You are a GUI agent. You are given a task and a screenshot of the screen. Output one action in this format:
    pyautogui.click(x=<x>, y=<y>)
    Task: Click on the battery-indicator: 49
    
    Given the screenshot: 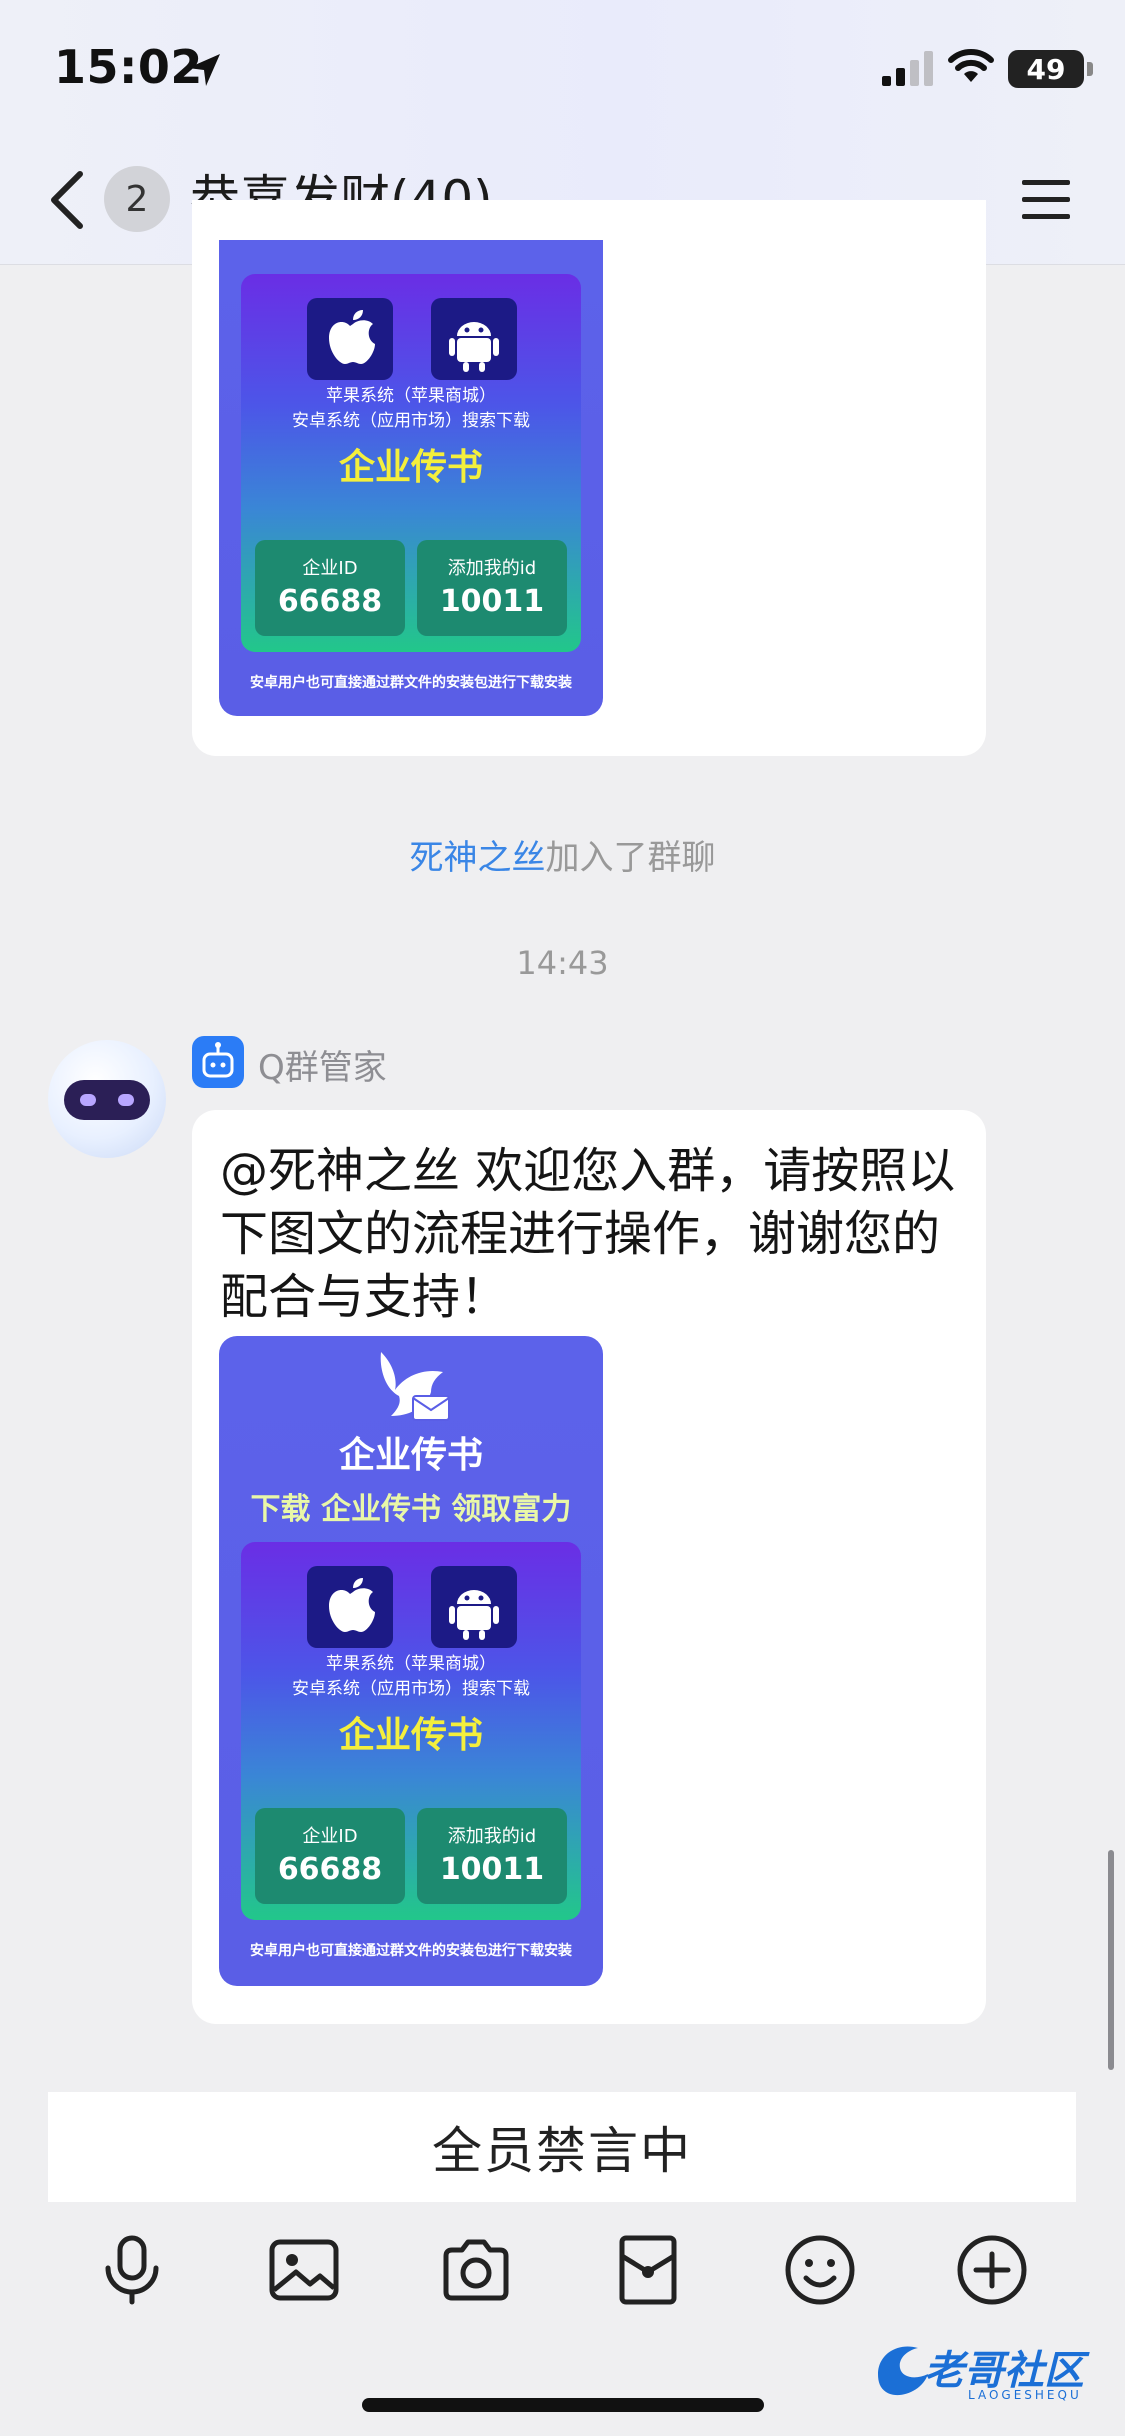 What is the action you would take?
    pyautogui.click(x=1050, y=69)
    